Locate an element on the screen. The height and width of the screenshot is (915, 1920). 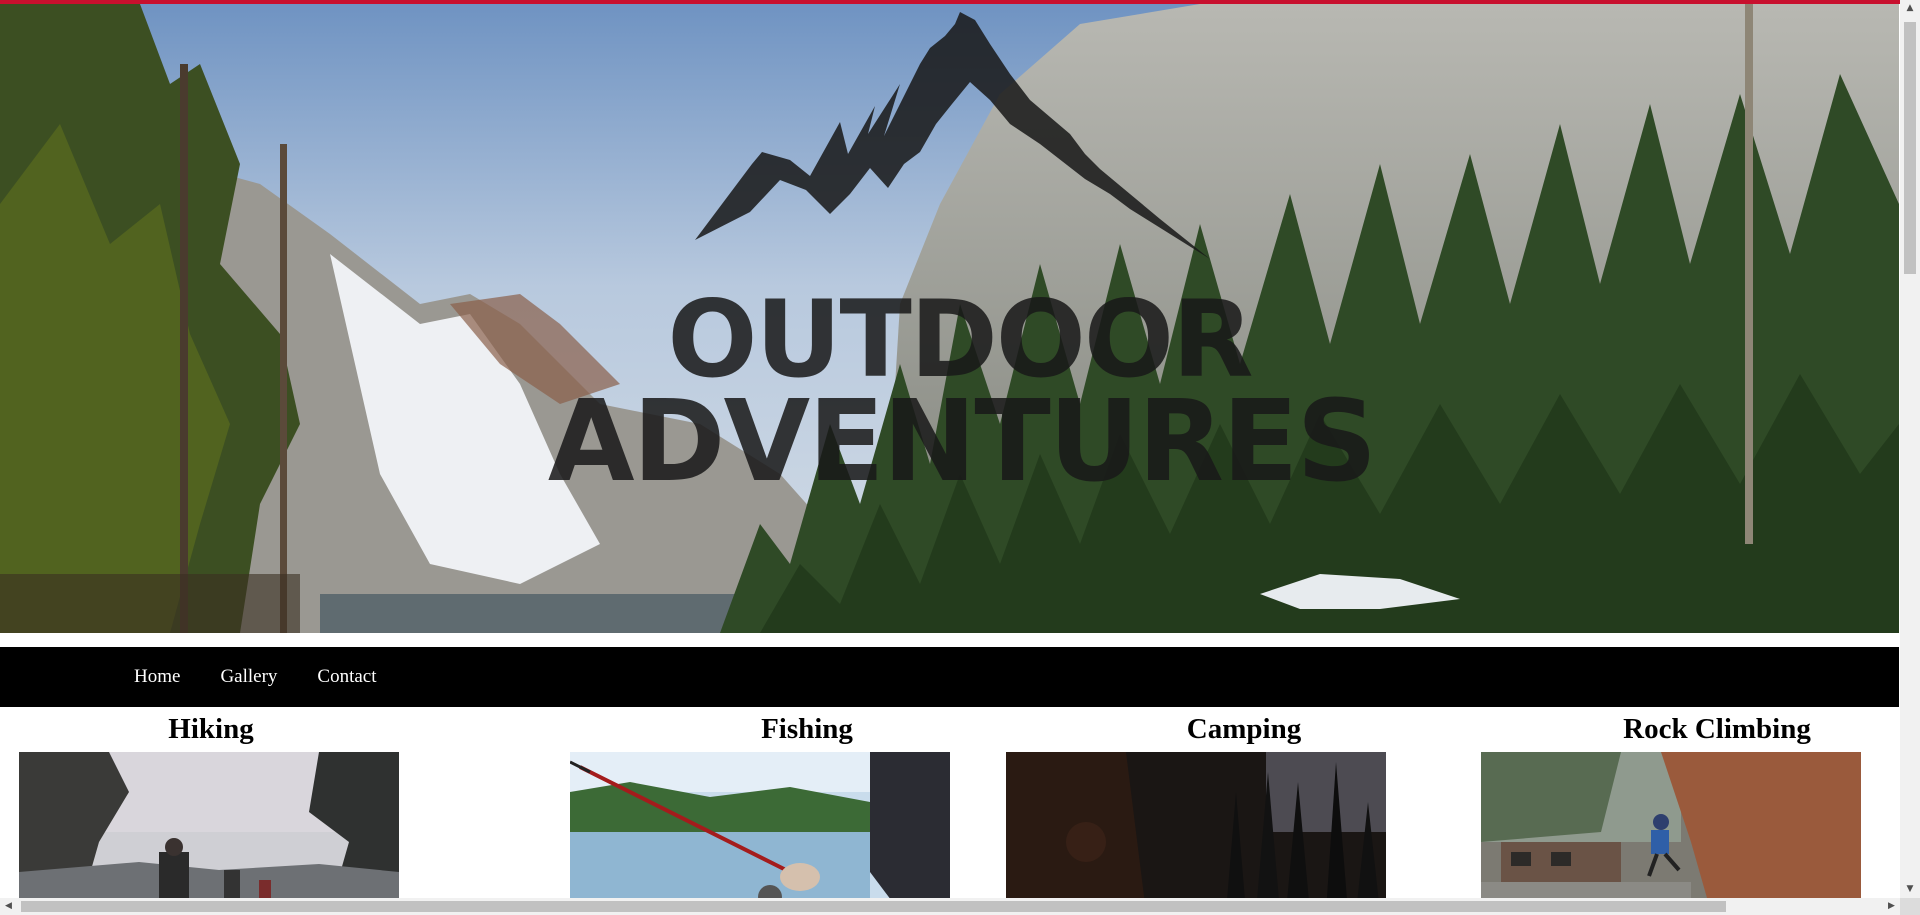
activity-title-camping: Camping is located at coordinates (1244, 729).